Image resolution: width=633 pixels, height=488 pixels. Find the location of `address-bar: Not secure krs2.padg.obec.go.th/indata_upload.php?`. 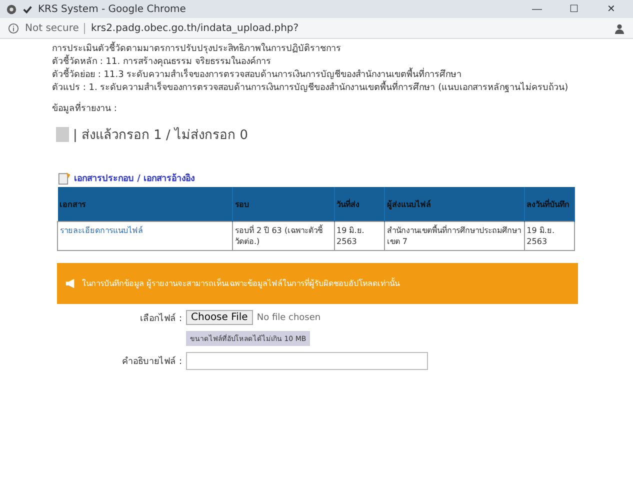

address-bar: Not secure krs2.padg.obec.go.th/indata_upload.php? is located at coordinates (316, 28).